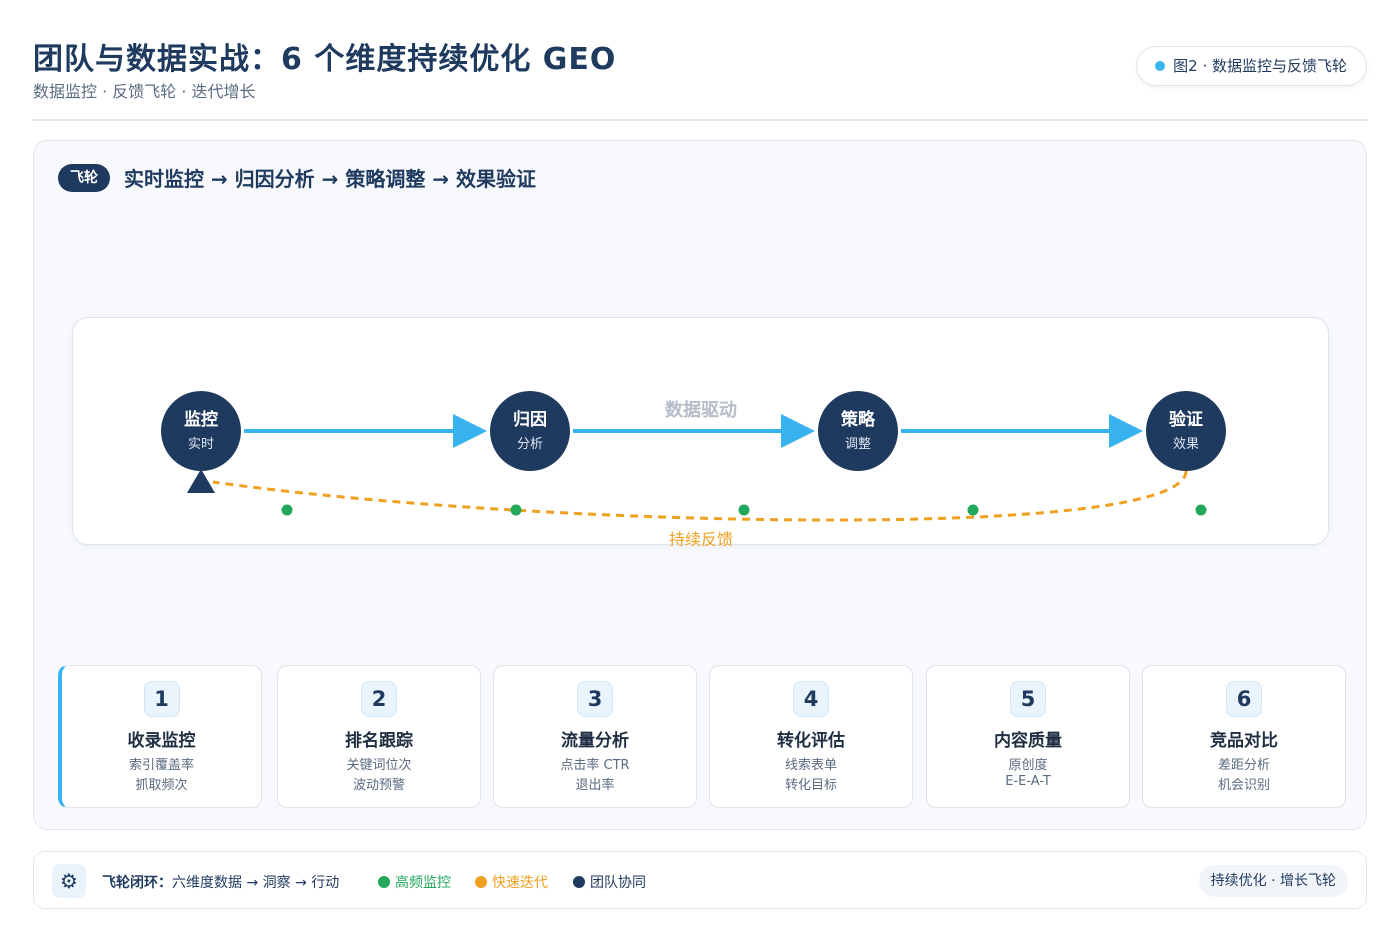 This screenshot has width=1400, height=933. I want to click on dimension-card: 3 流量分析点击率 CTR 退出率, so click(595, 736).